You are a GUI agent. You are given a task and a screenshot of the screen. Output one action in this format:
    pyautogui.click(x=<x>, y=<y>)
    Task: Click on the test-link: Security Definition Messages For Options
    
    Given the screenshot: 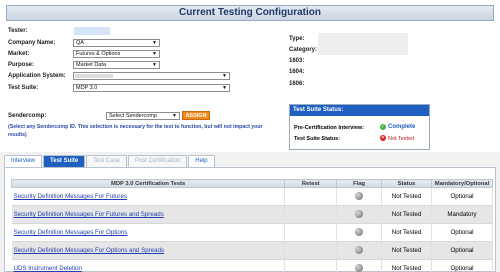 What is the action you would take?
    pyautogui.click(x=71, y=232)
    